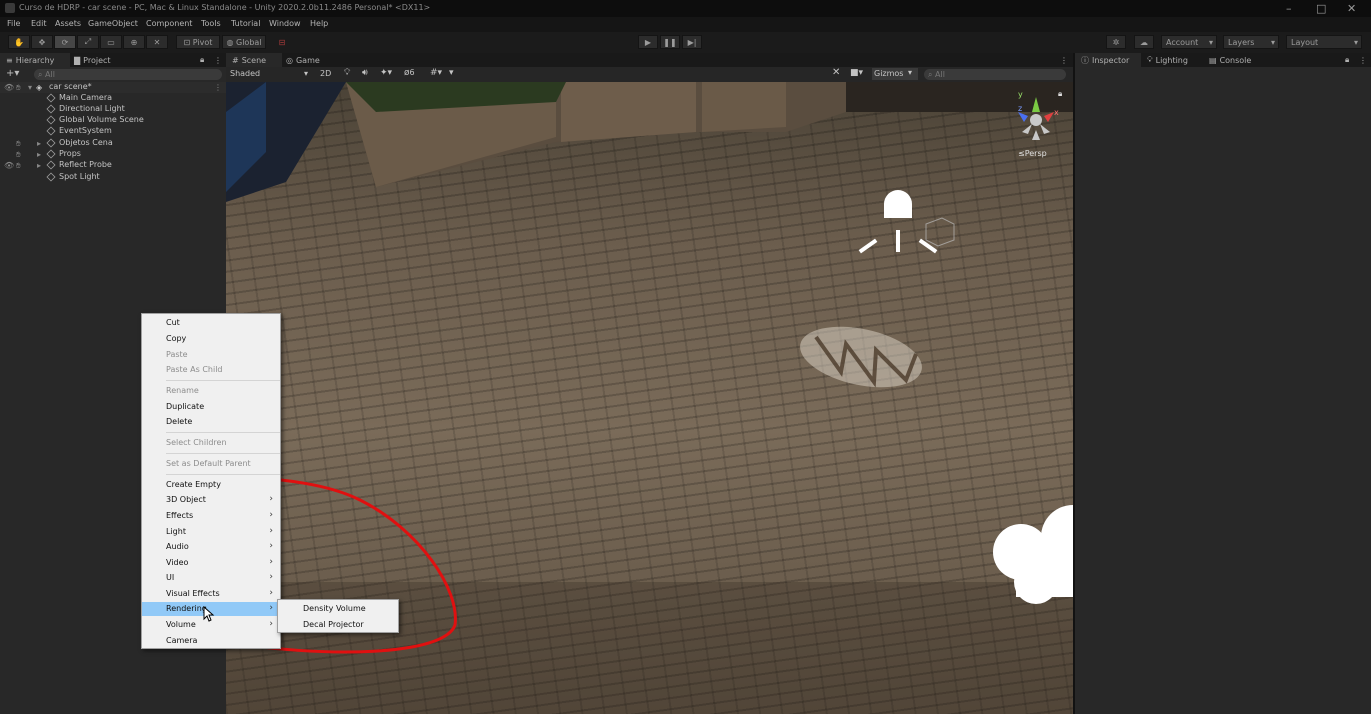 Image resolution: width=1371 pixels, height=714 pixels. What do you see at coordinates (906, 222) in the screenshot?
I see `light-gizmo-icon` at bounding box center [906, 222].